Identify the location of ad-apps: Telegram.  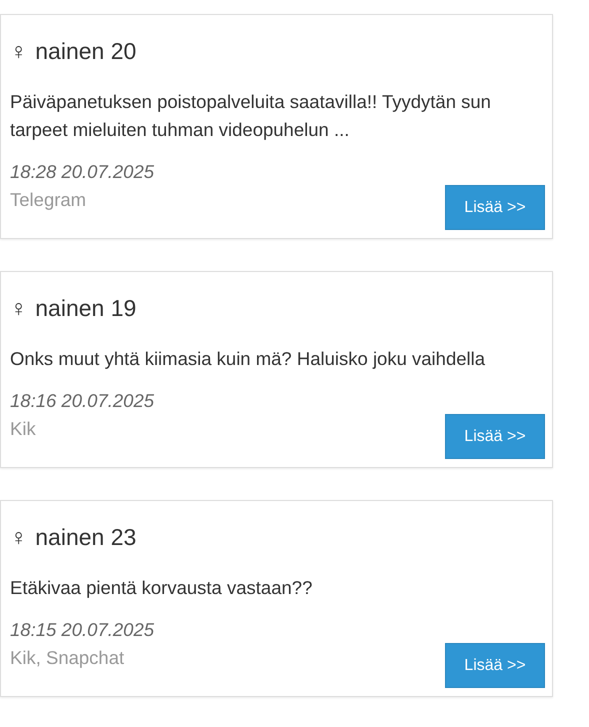
(49, 200).